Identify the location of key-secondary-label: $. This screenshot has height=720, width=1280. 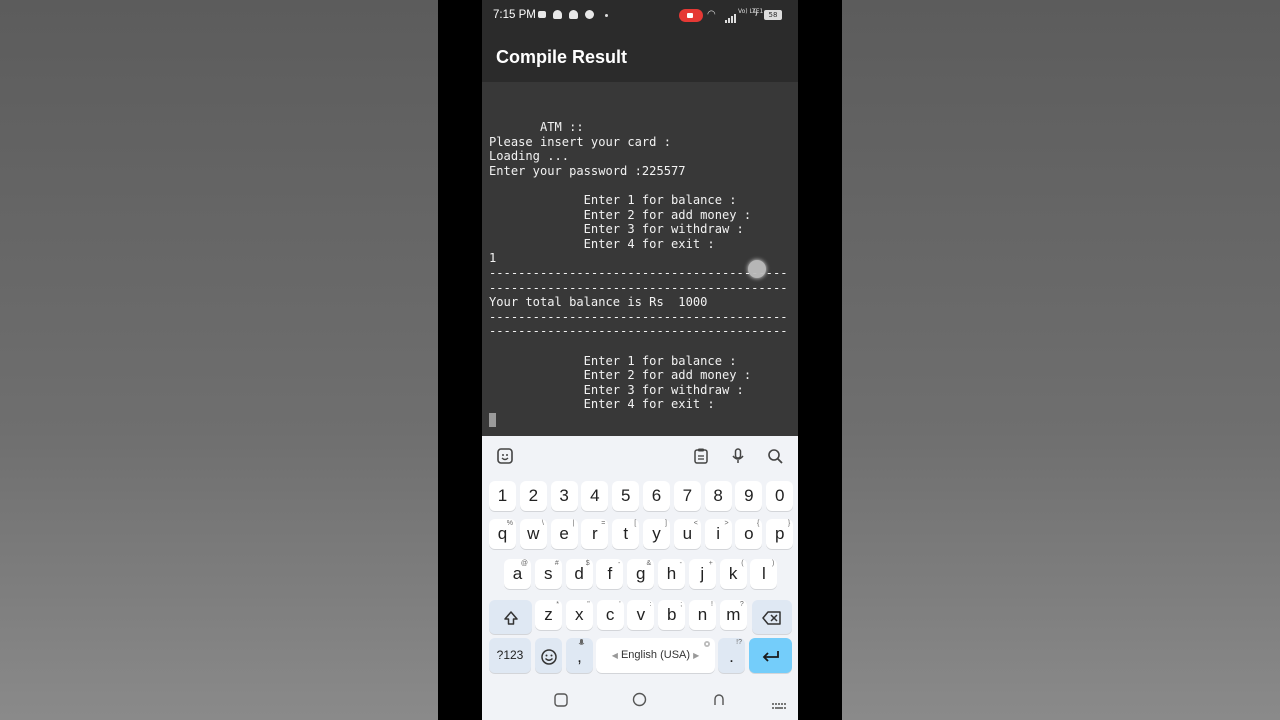
(587, 563).